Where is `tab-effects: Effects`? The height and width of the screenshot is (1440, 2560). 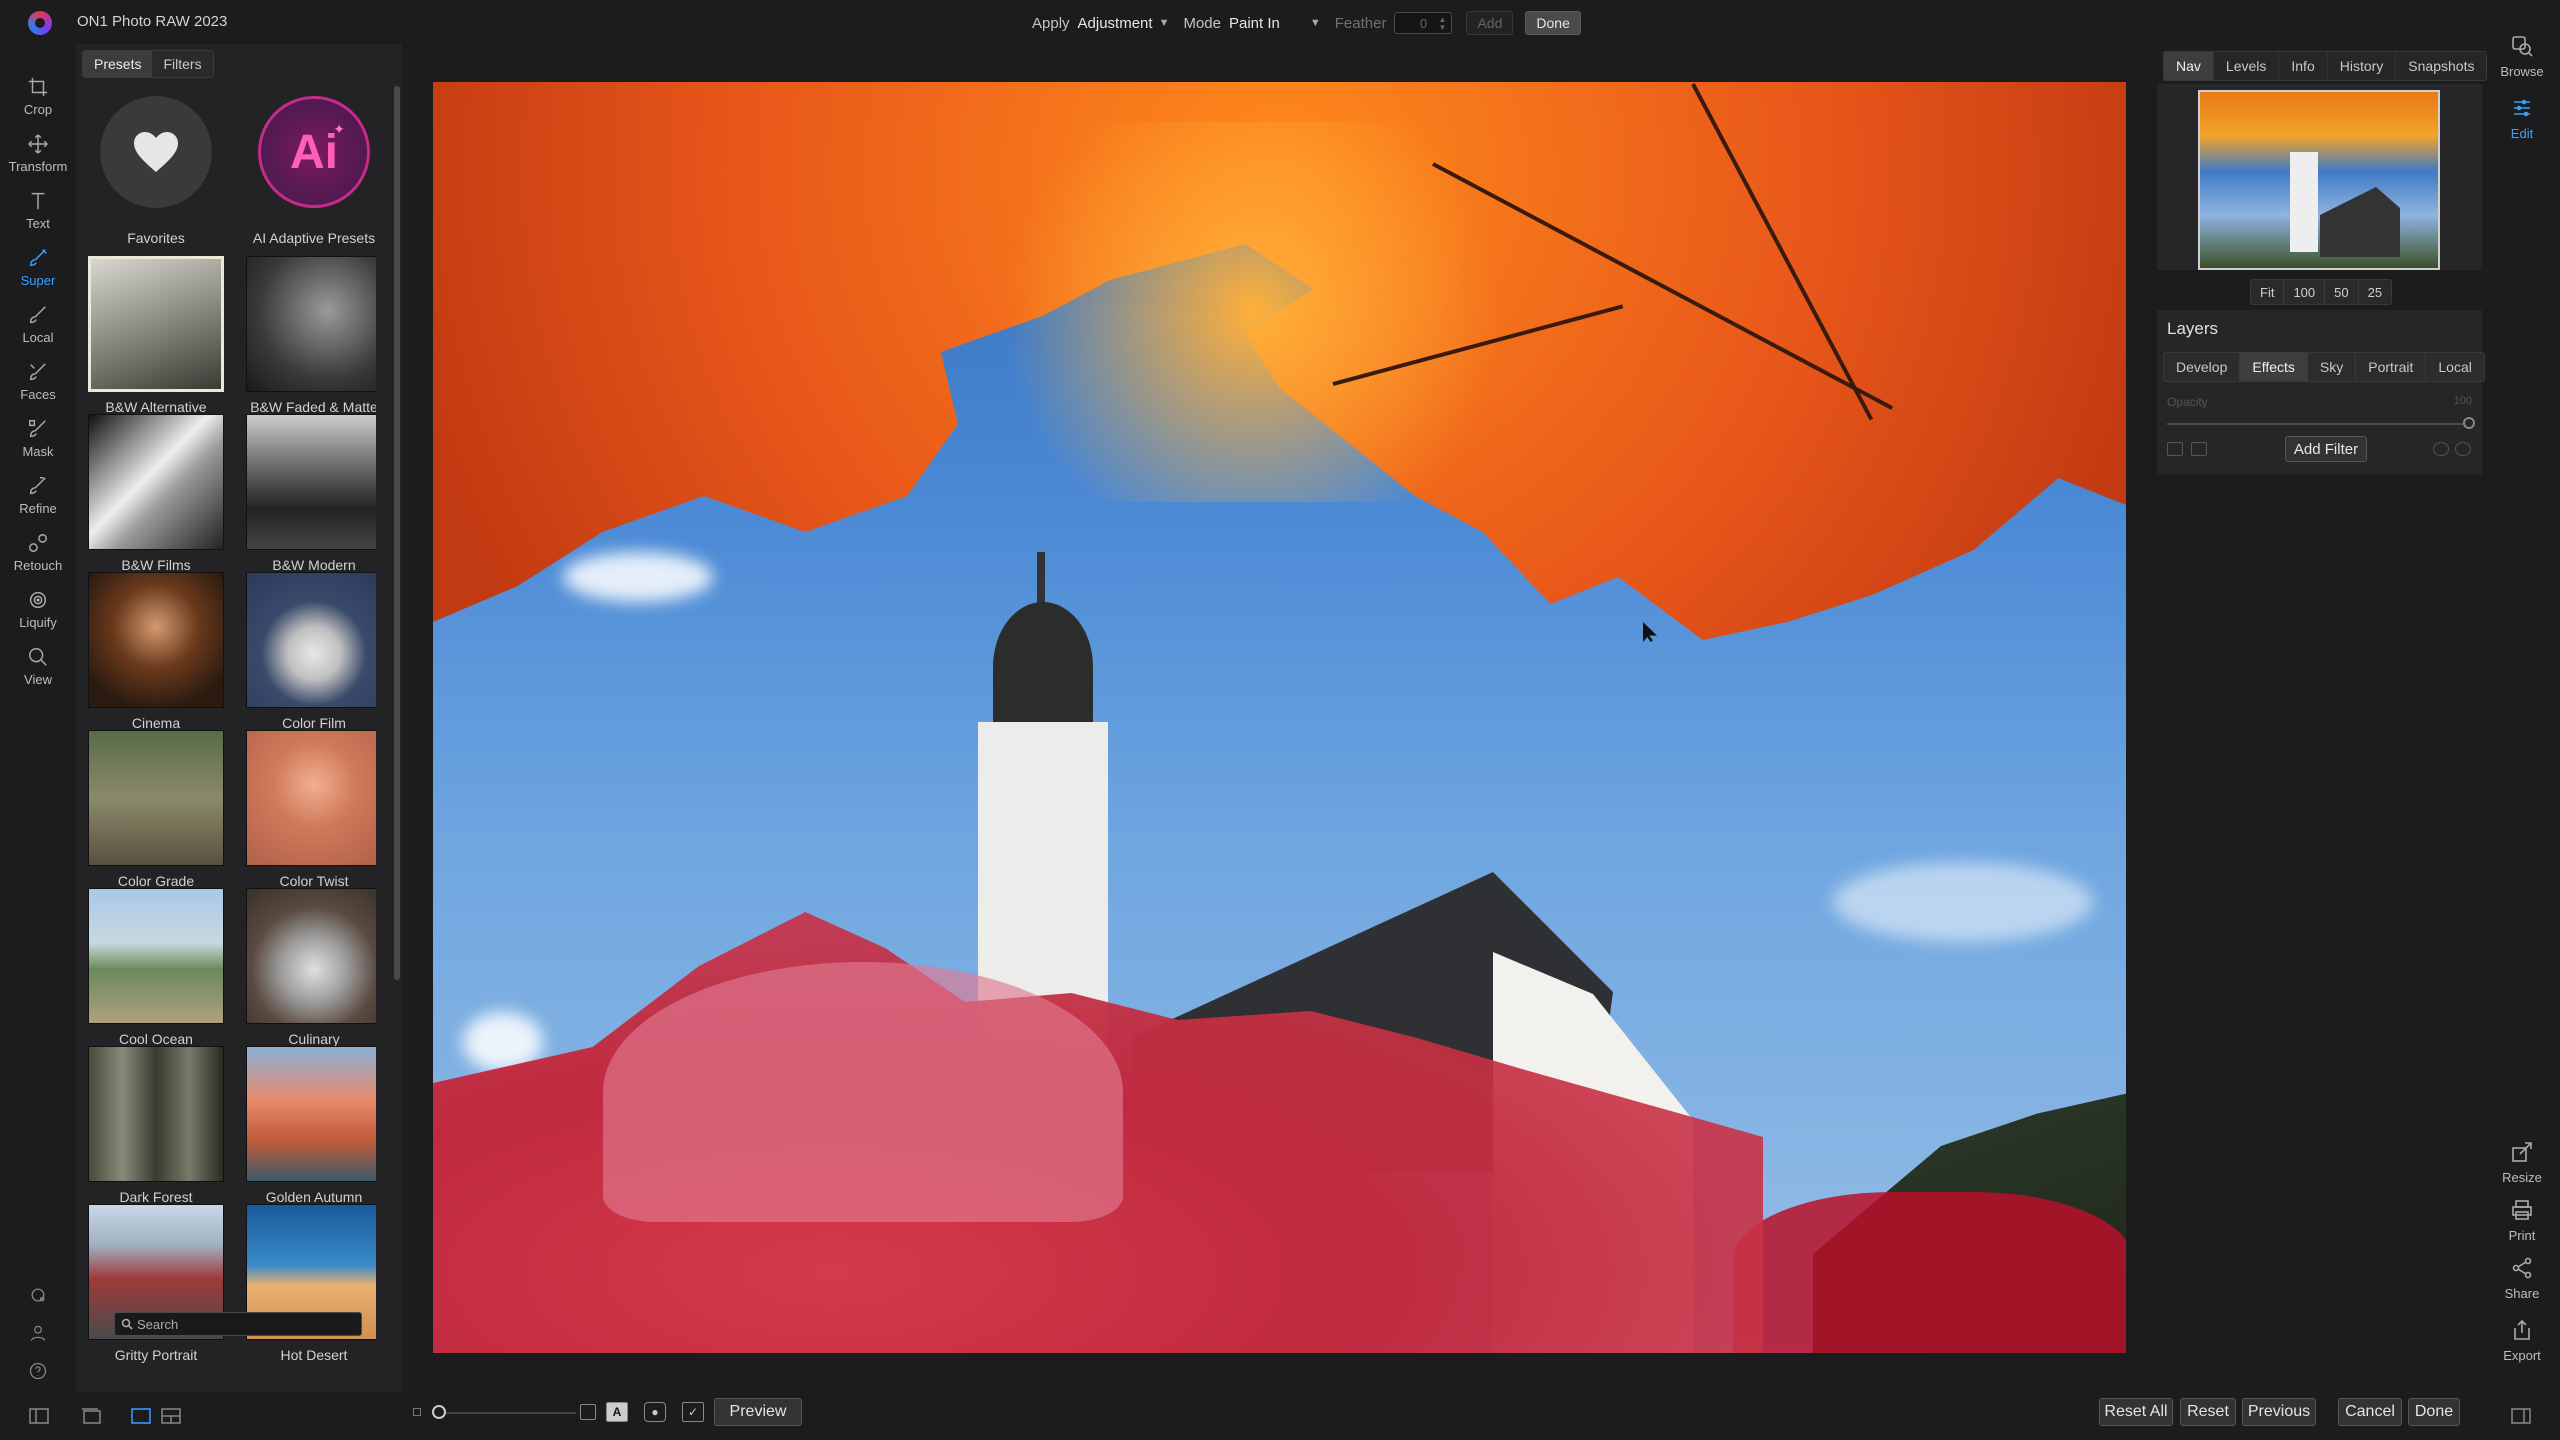
tab-effects: Effects is located at coordinates (2274, 367).